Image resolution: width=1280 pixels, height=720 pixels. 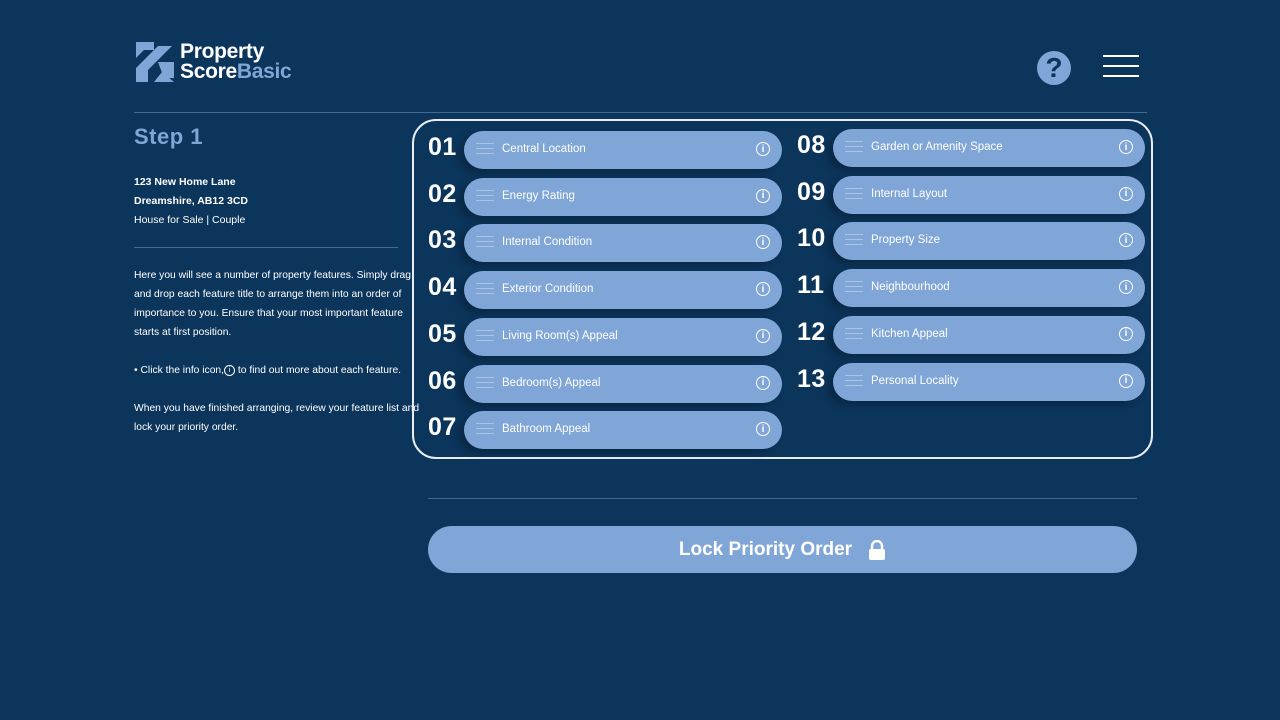 What do you see at coordinates (442, 427) in the screenshot?
I see `feature-rank: 07` at bounding box center [442, 427].